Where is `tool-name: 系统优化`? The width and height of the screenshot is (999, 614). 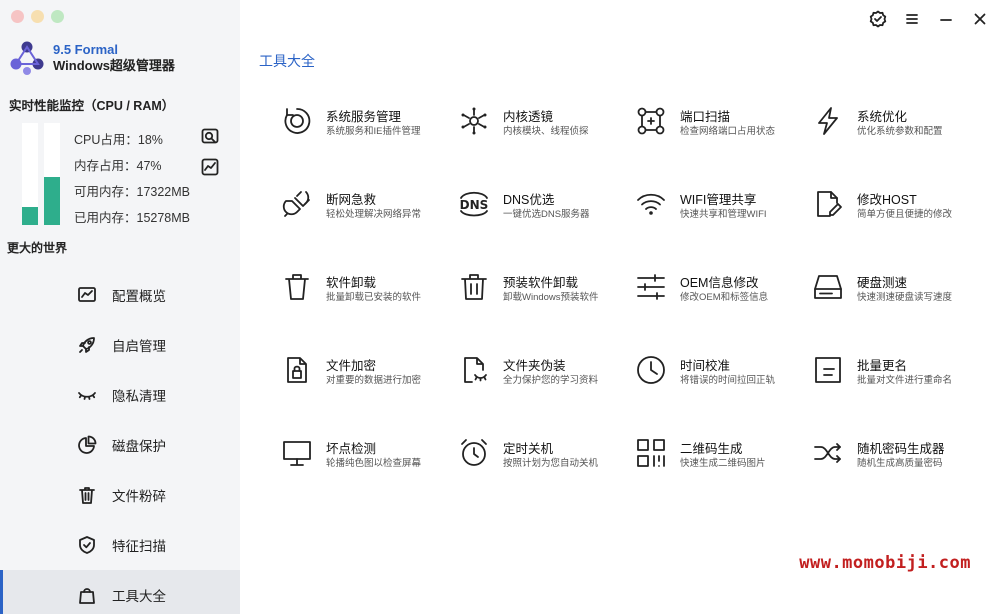 tool-name: 系统优化 is located at coordinates (882, 117).